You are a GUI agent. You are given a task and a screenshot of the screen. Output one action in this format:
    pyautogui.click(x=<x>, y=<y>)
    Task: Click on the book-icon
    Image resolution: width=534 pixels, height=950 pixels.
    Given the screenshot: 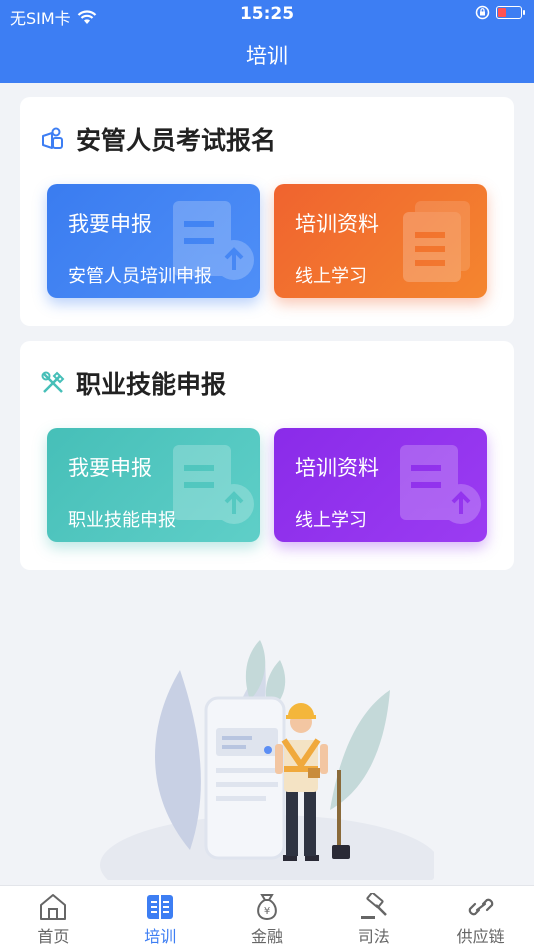 What is the action you would take?
    pyautogui.click(x=160, y=907)
    